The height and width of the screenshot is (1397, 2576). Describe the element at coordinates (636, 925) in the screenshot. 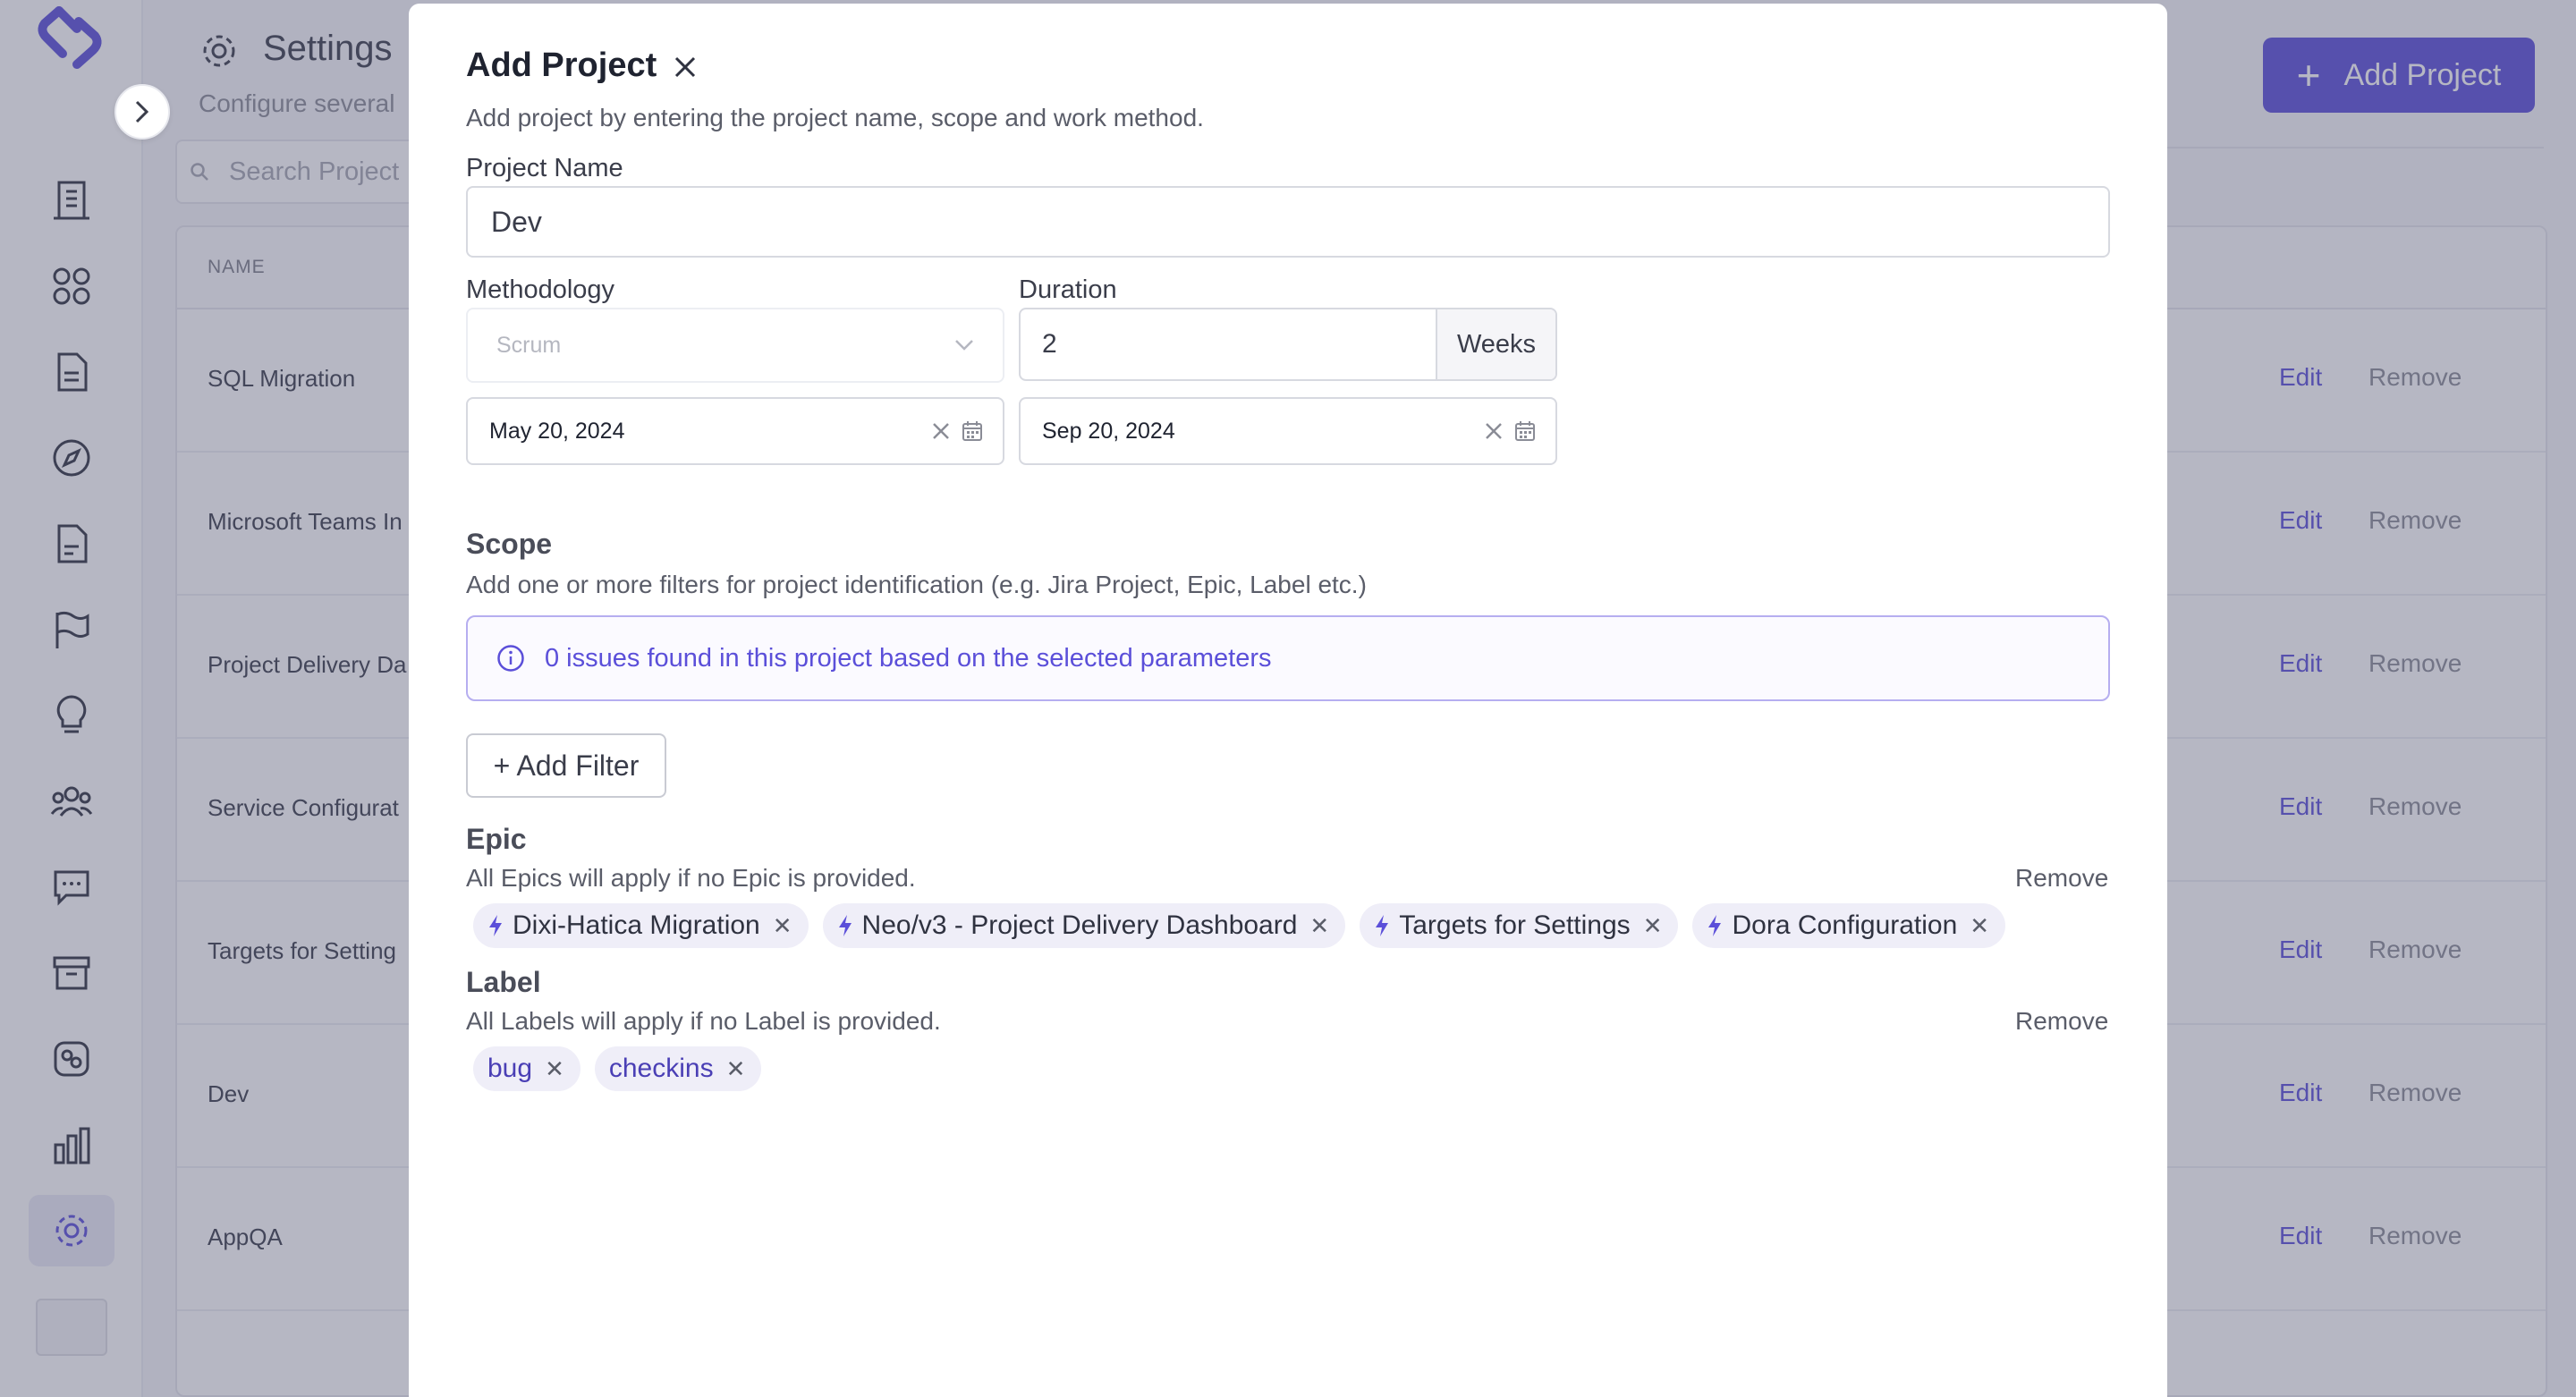

I see `chip-label: Dixi-Hatica Migration` at that location.